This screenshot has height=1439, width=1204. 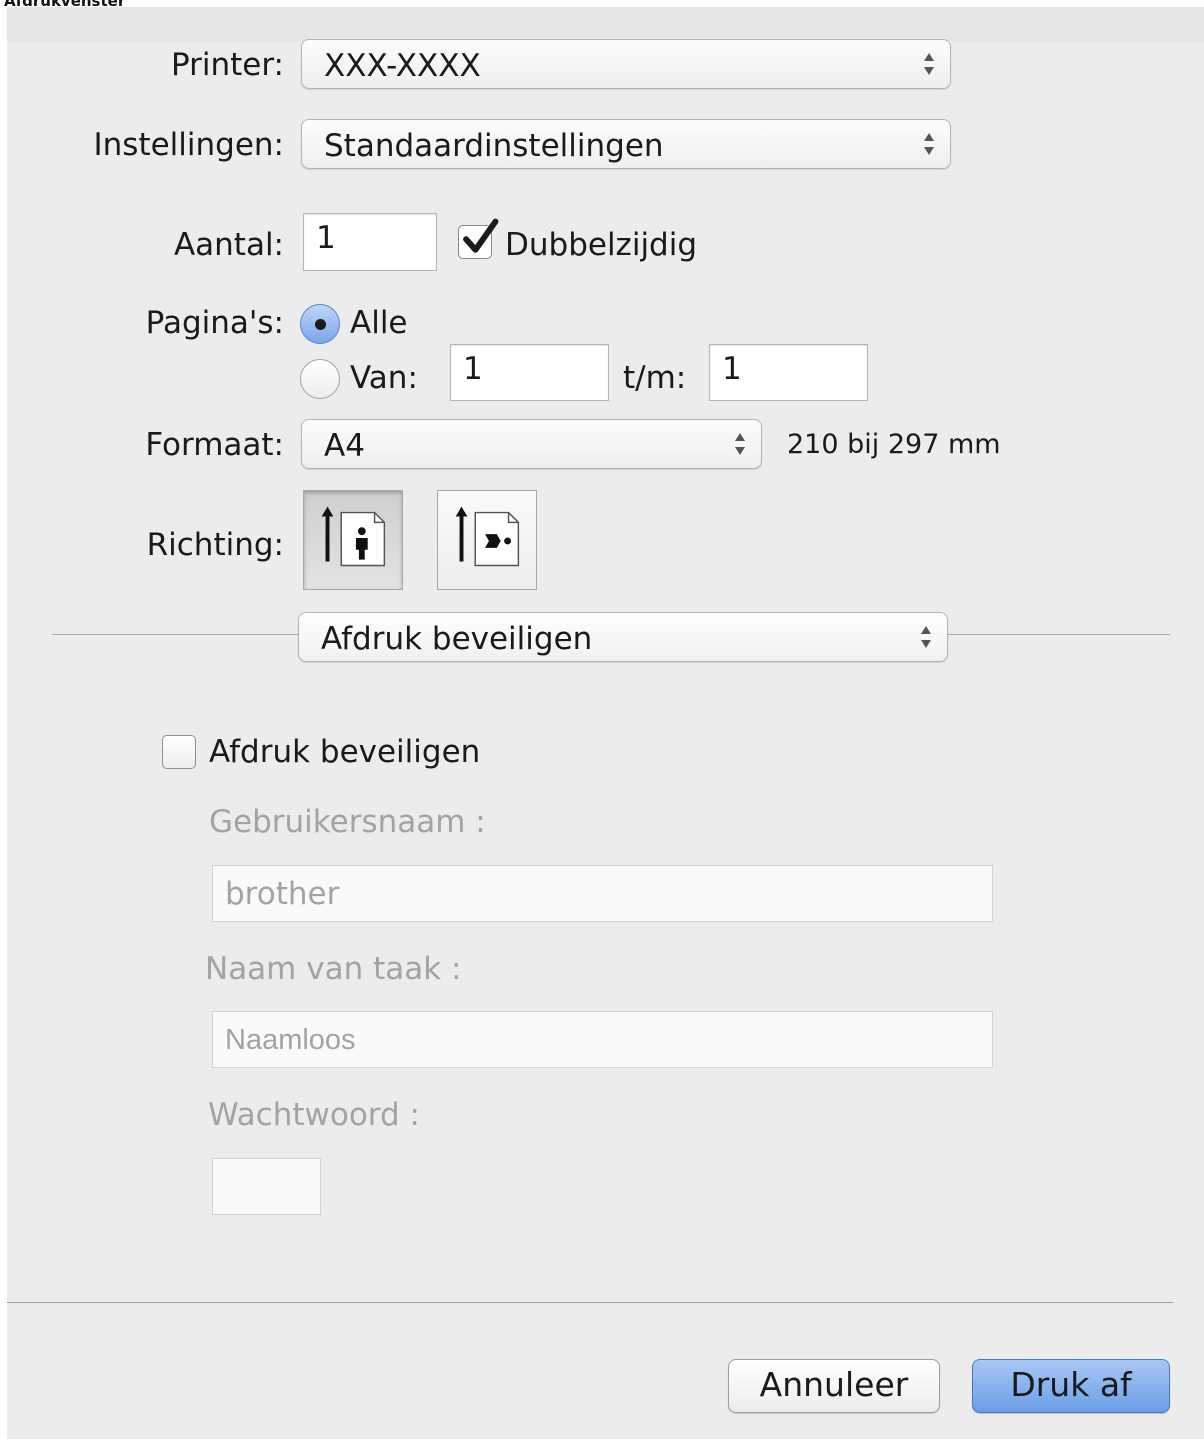 I want to click on paper-size-label: Formaat:, so click(x=214, y=445).